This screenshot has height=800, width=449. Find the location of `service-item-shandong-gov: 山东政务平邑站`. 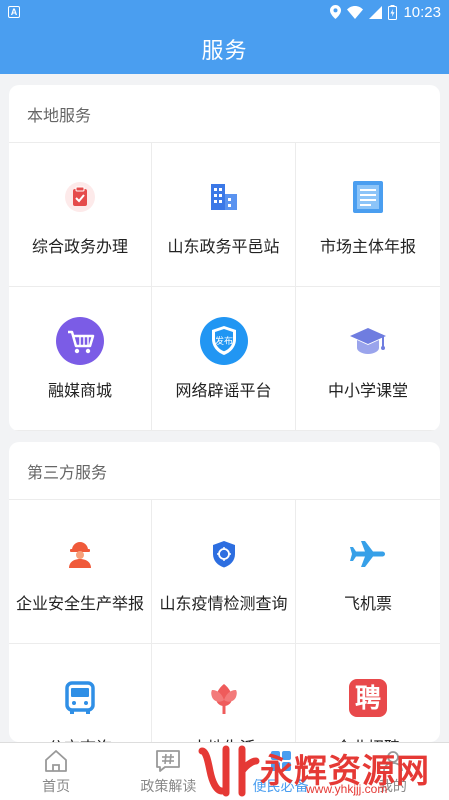

service-item-shandong-gov: 山东政务平邑站 is located at coordinates (224, 215).